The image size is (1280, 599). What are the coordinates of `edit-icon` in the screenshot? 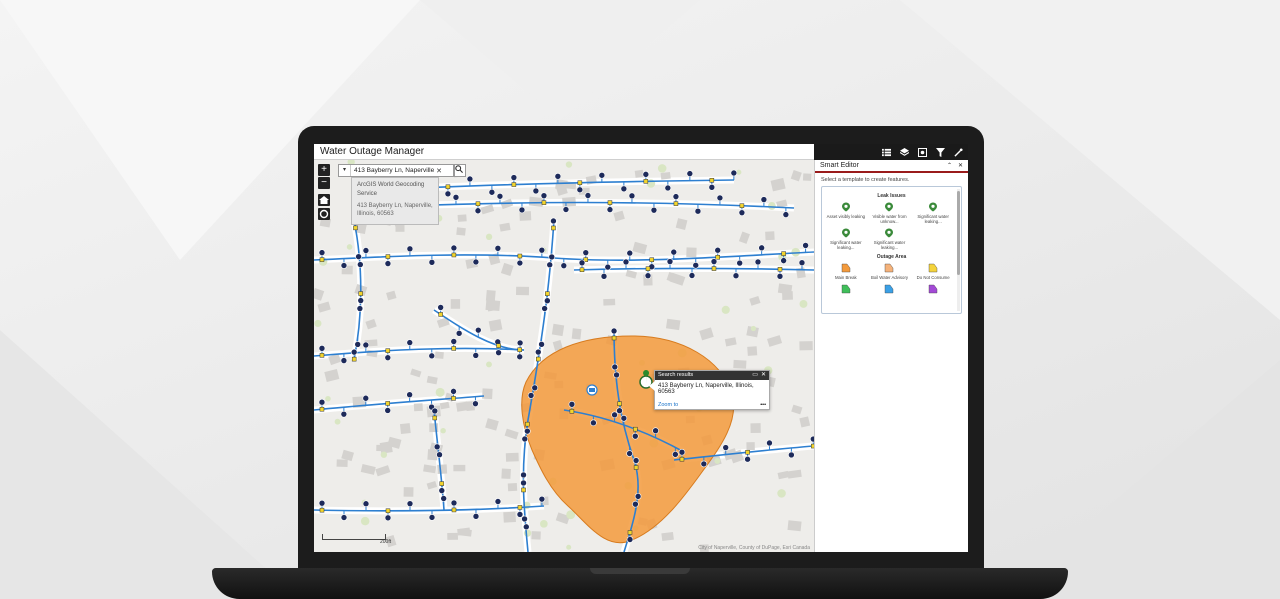 It's located at (958, 152).